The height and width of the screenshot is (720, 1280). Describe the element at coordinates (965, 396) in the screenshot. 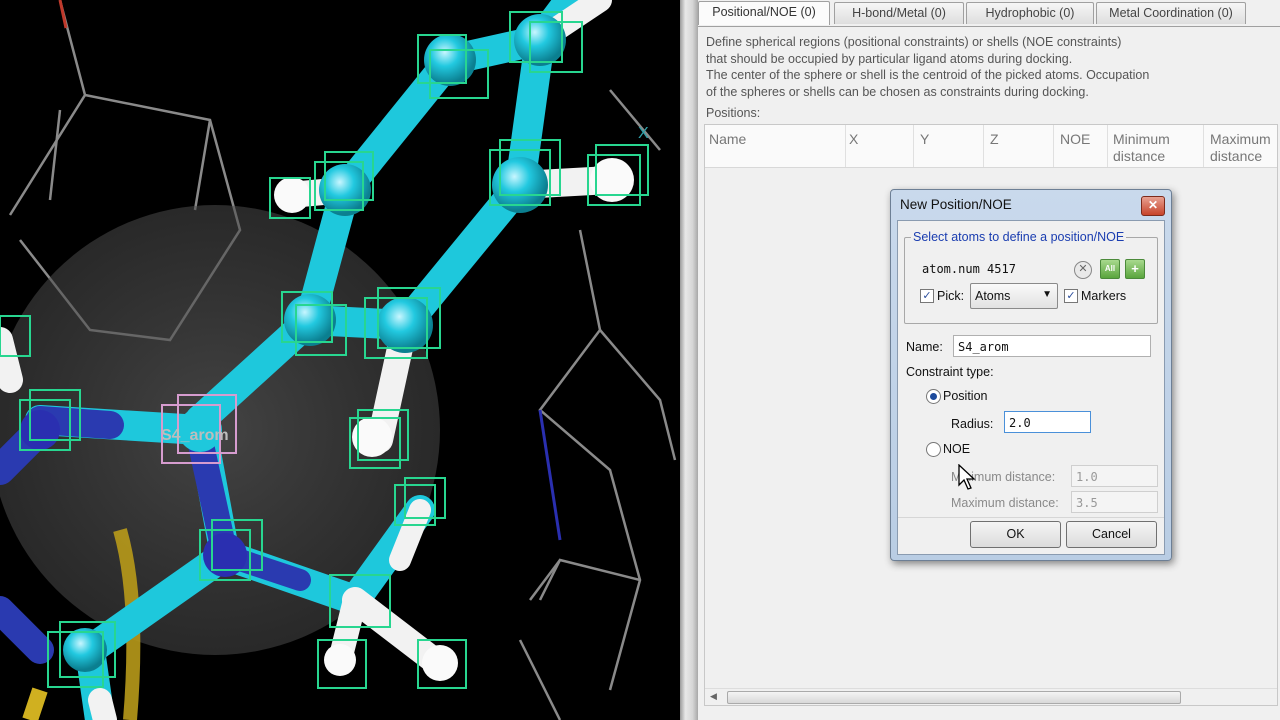

I see `position-label: Position` at that location.